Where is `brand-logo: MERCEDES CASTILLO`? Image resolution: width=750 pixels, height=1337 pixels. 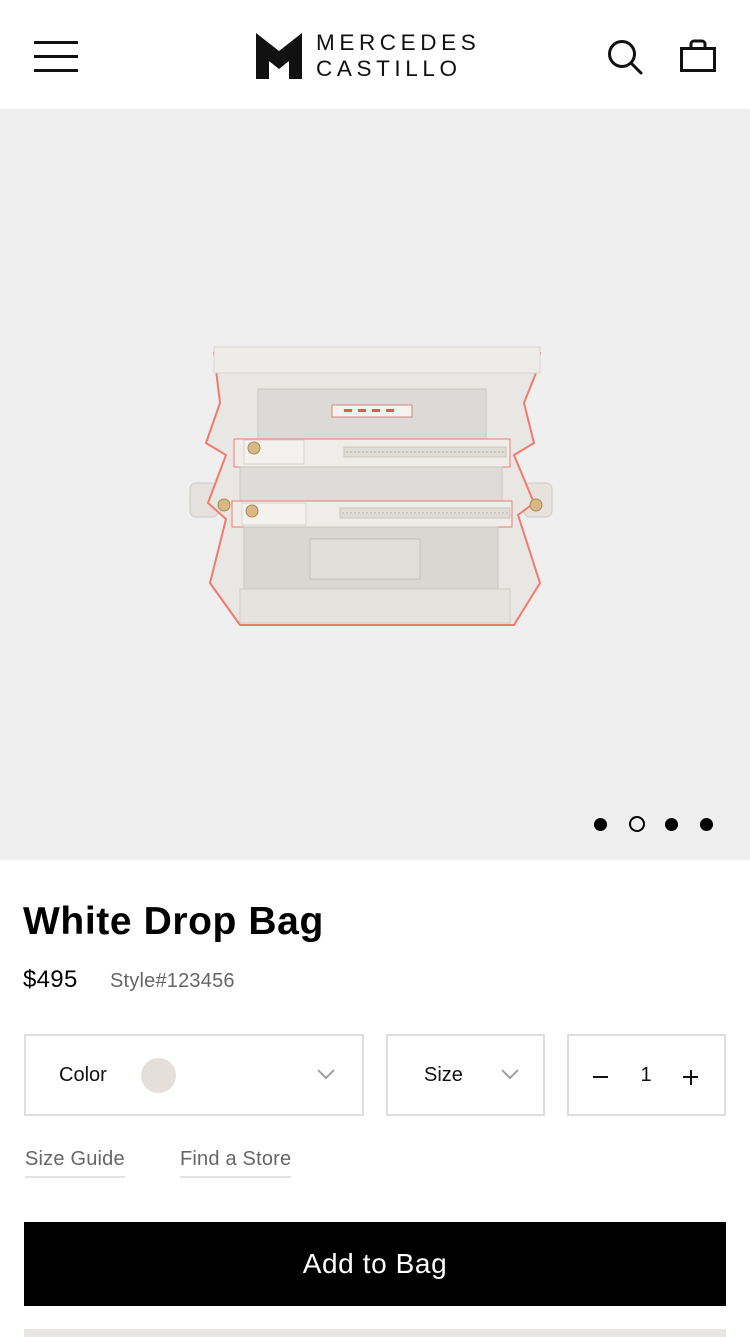
brand-logo: MERCEDES CASTILLO is located at coordinates (368, 55).